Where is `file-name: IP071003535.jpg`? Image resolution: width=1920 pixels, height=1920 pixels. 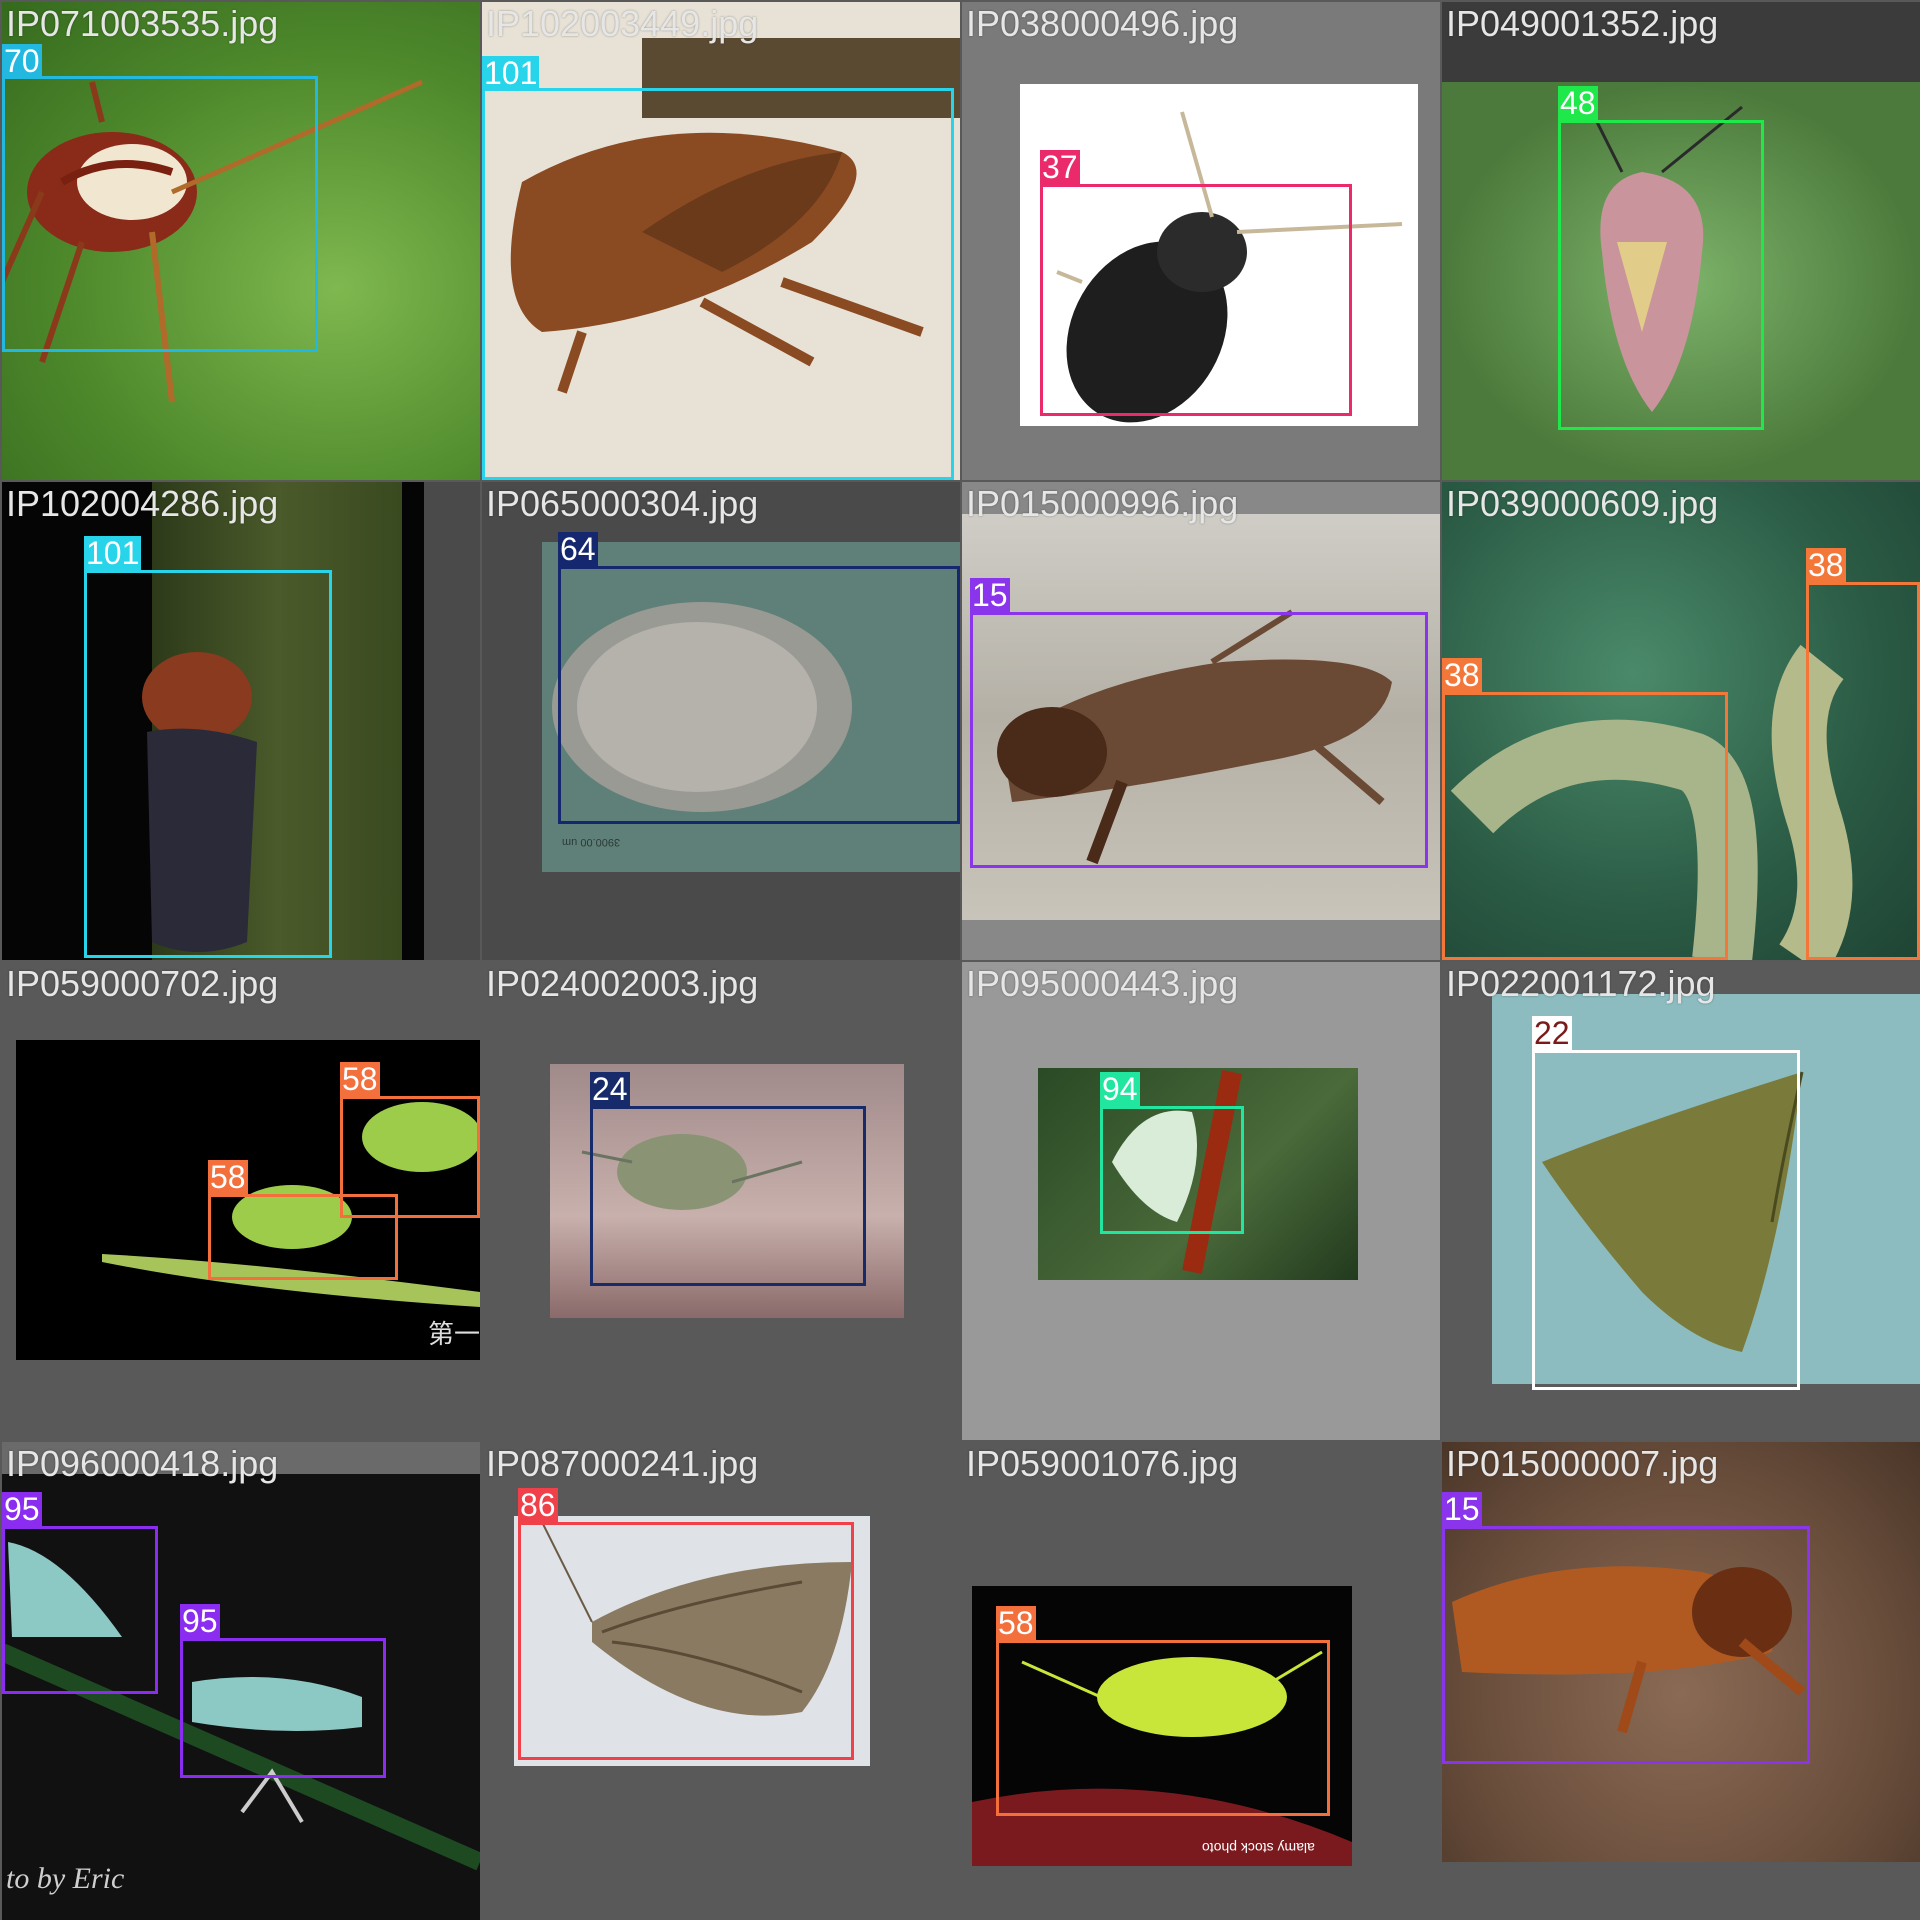 file-name: IP071003535.jpg is located at coordinates (142, 23).